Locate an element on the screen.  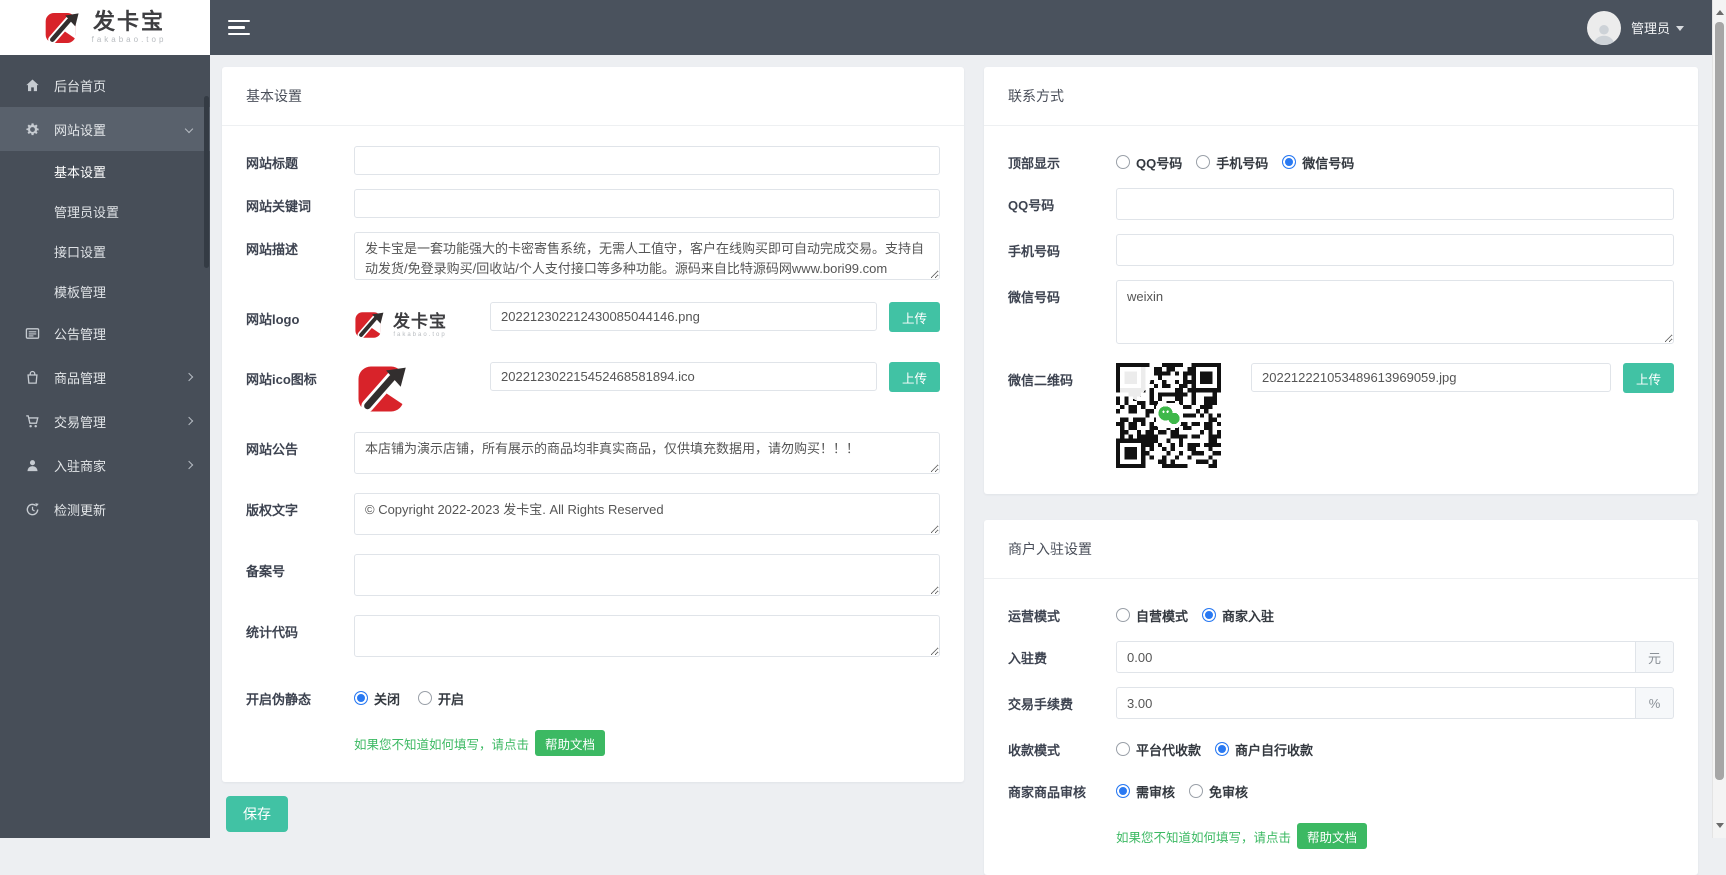
wechat-qr-upload-button: 上传 is located at coordinates (1648, 378).